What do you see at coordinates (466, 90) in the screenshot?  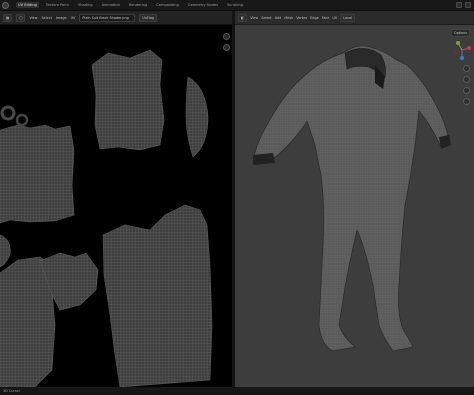 I see `camera-icon` at bounding box center [466, 90].